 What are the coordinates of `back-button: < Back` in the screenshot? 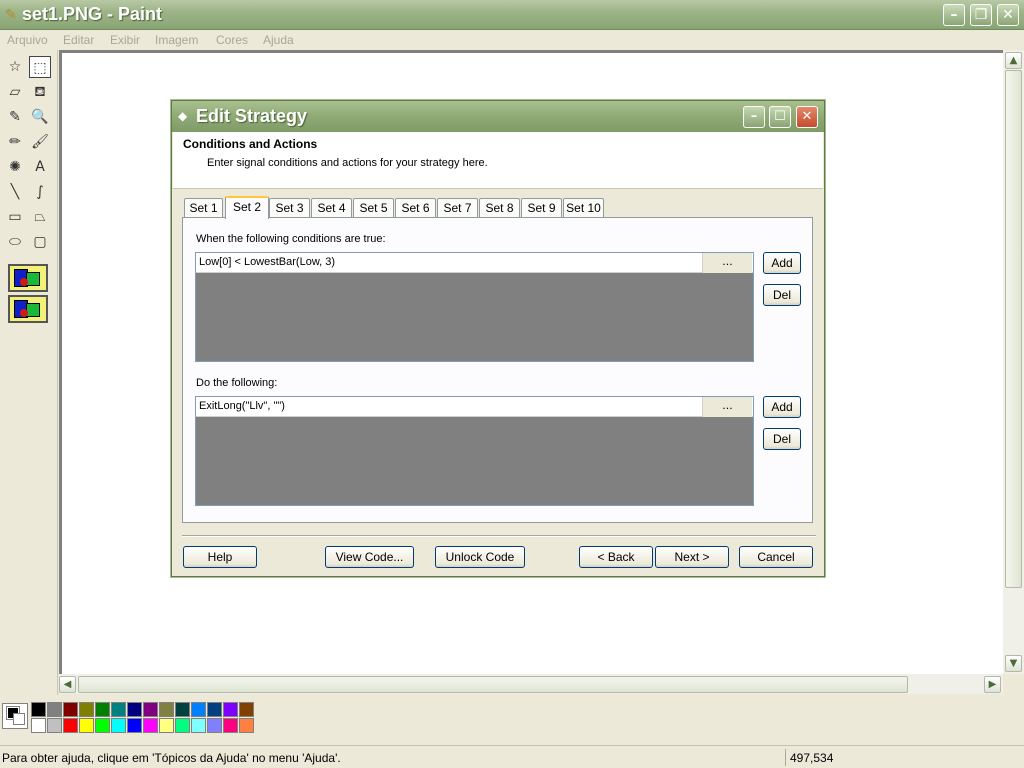 It's located at (616, 557).